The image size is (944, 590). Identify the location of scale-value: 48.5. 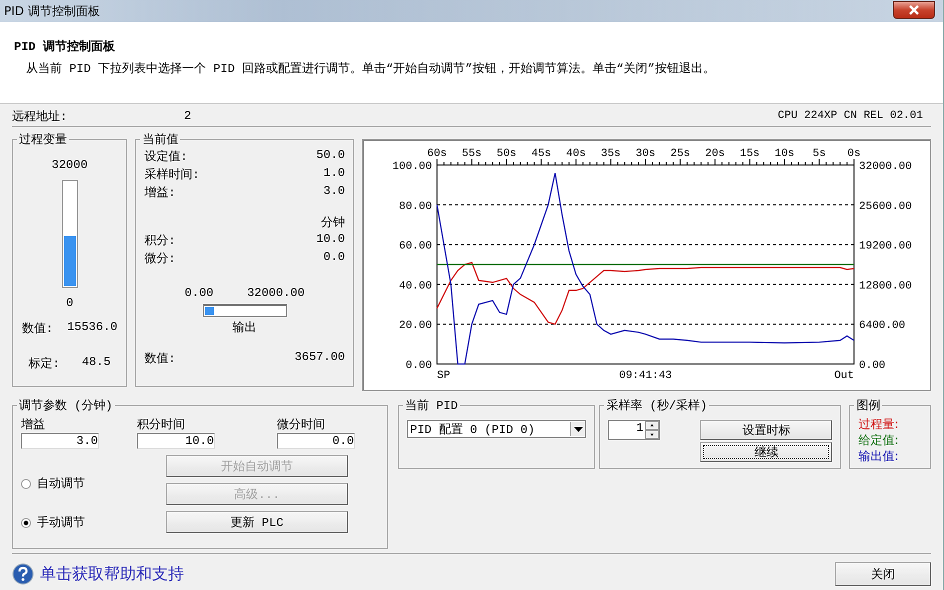
(96, 363).